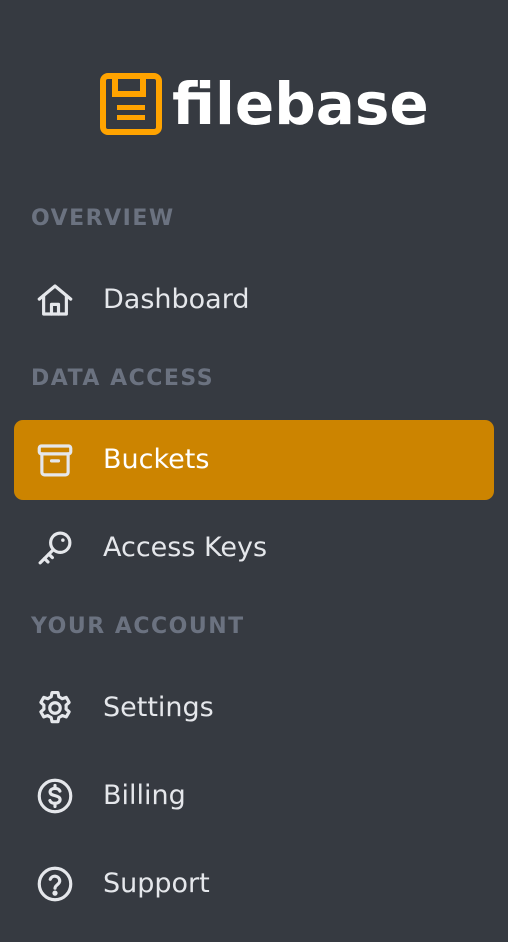 Image resolution: width=508 pixels, height=942 pixels. Describe the element at coordinates (156, 459) in the screenshot. I see `sidebar-item-label: Buckets` at that location.